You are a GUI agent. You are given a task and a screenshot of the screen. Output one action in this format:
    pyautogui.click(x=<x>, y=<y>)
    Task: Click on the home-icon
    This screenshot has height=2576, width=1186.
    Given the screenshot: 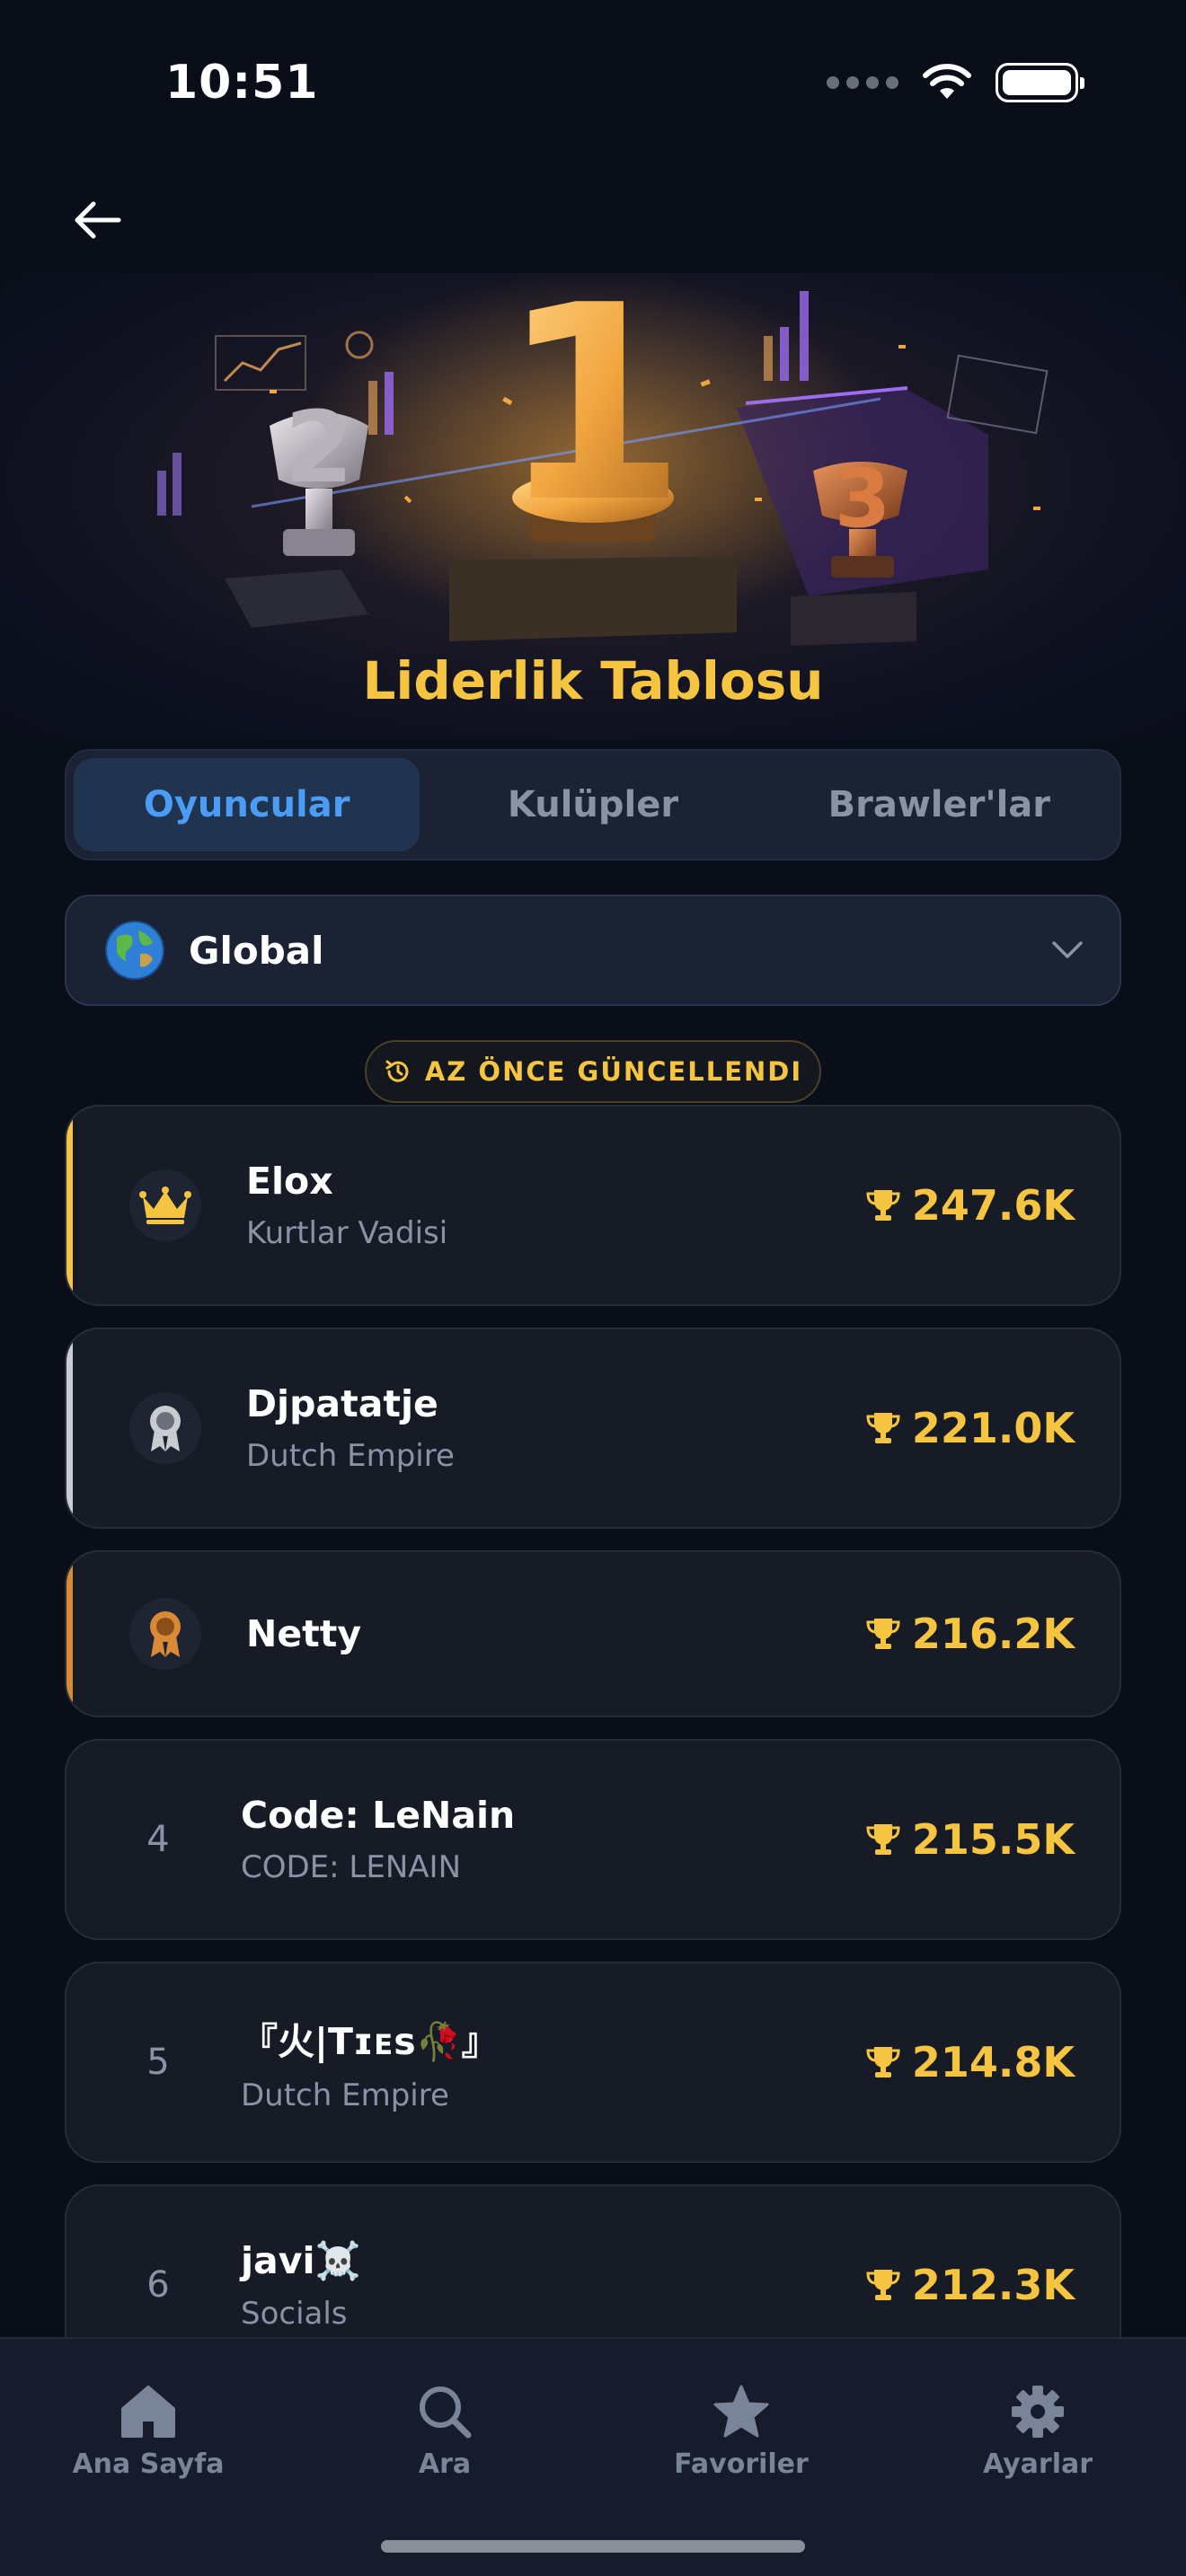 What is the action you would take?
    pyautogui.click(x=148, y=2412)
    